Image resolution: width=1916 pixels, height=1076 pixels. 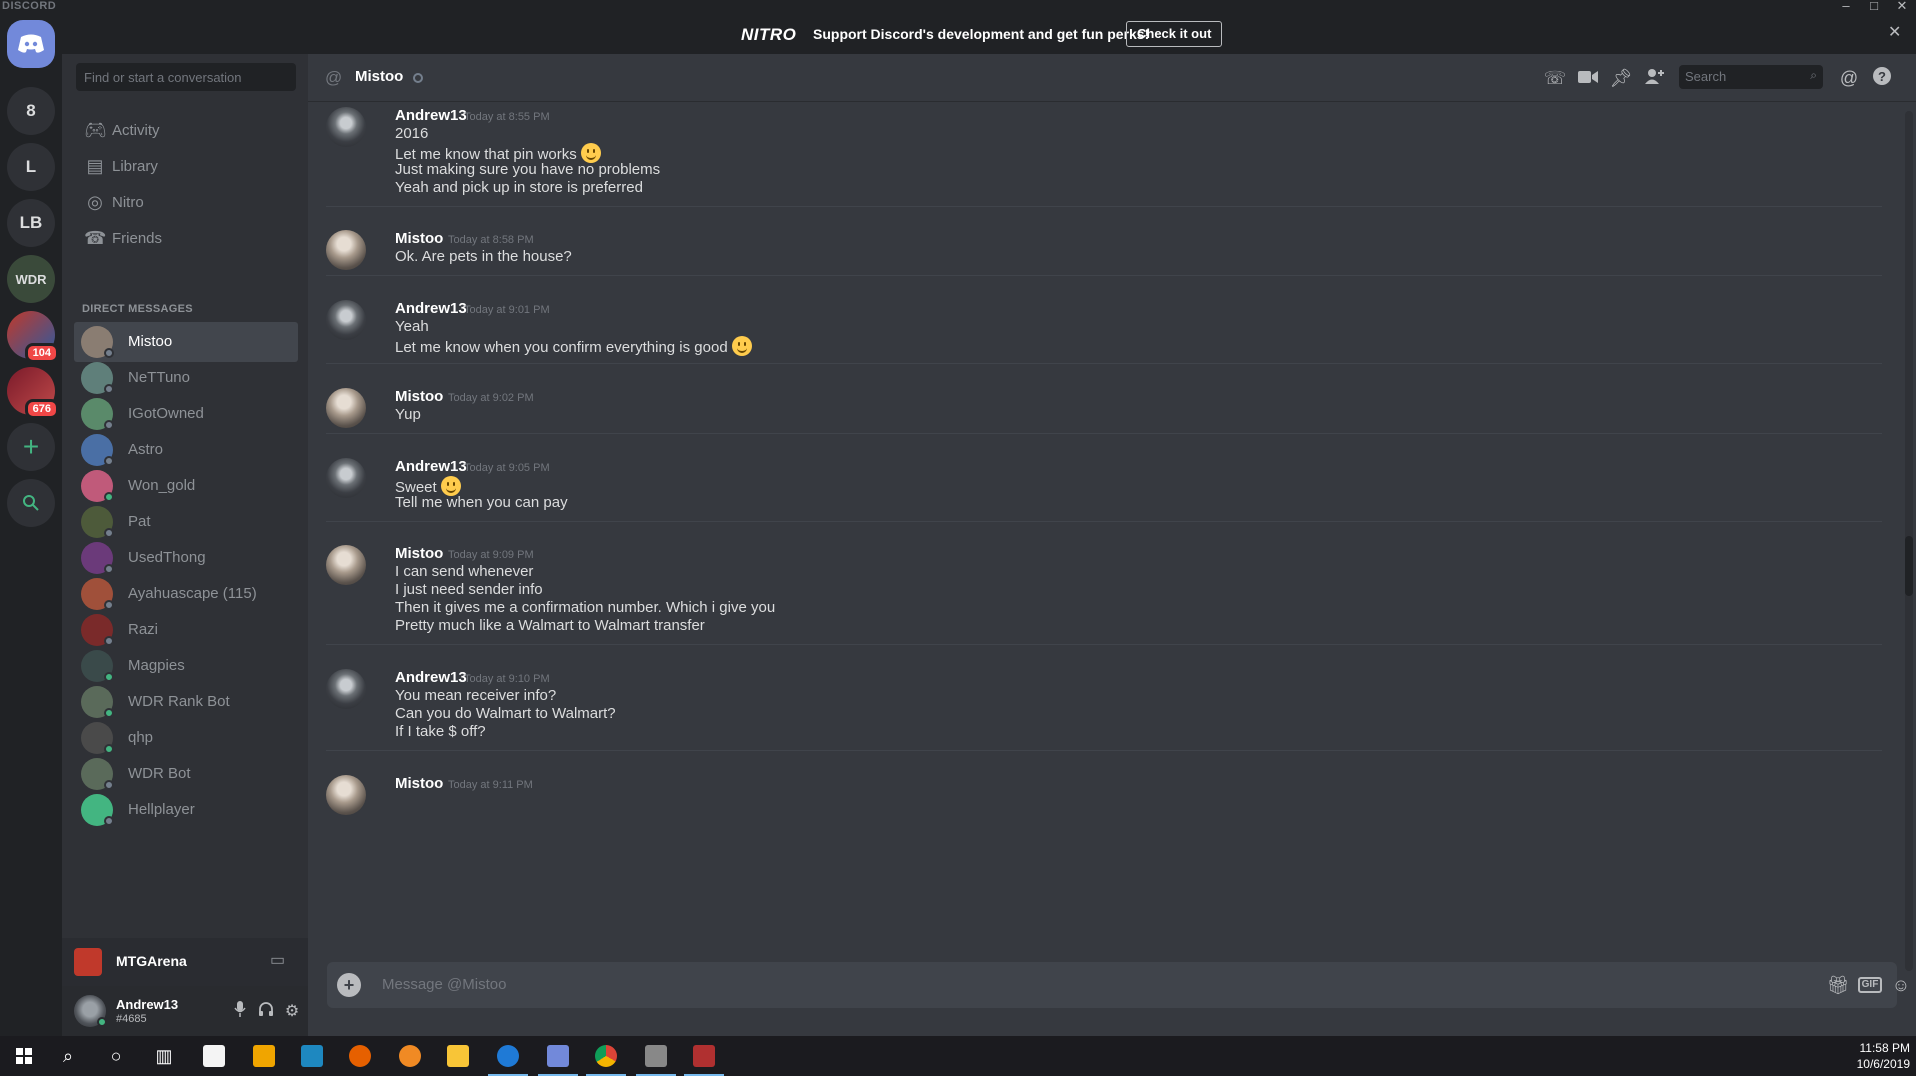 I want to click on activity-panel: MTGArena ▭, so click(x=185, y=962).